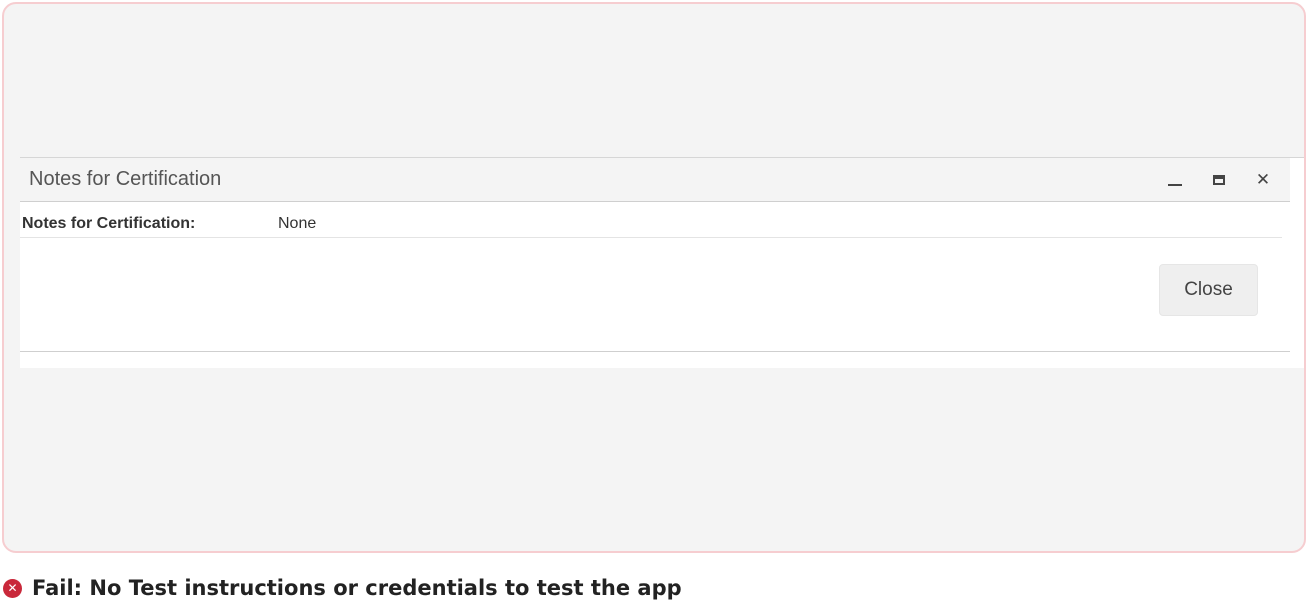 This screenshot has width=1310, height=613. What do you see at coordinates (297, 223) in the screenshot?
I see `notes-value: None` at bounding box center [297, 223].